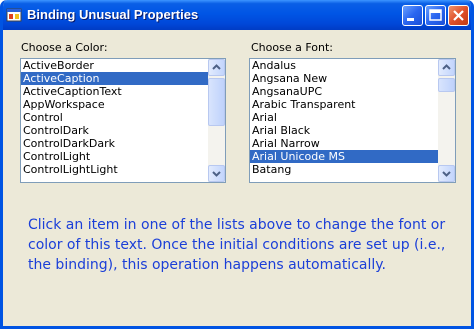 This screenshot has width=474, height=329. Describe the element at coordinates (114, 91) in the screenshot. I see `list-item: ActiveCaptionText` at that location.